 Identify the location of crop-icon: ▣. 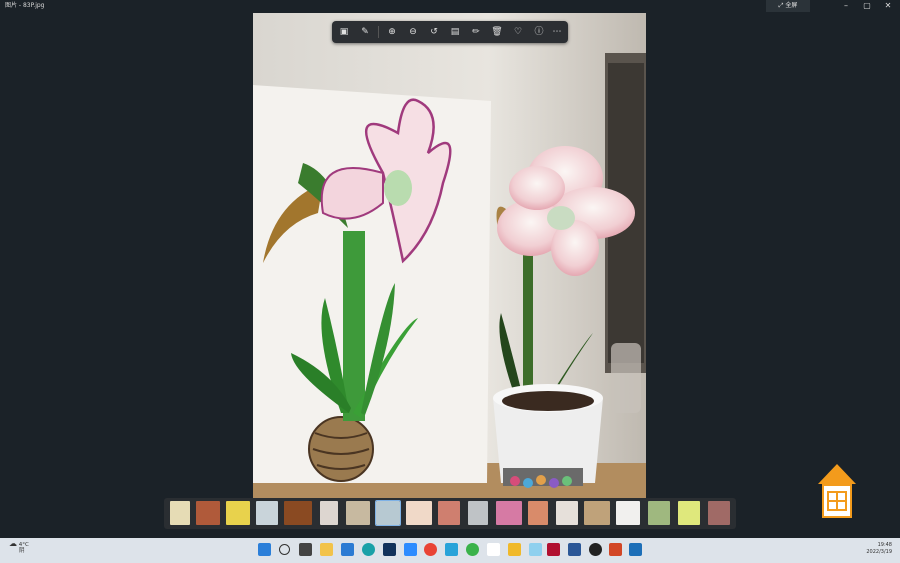
(344, 32).